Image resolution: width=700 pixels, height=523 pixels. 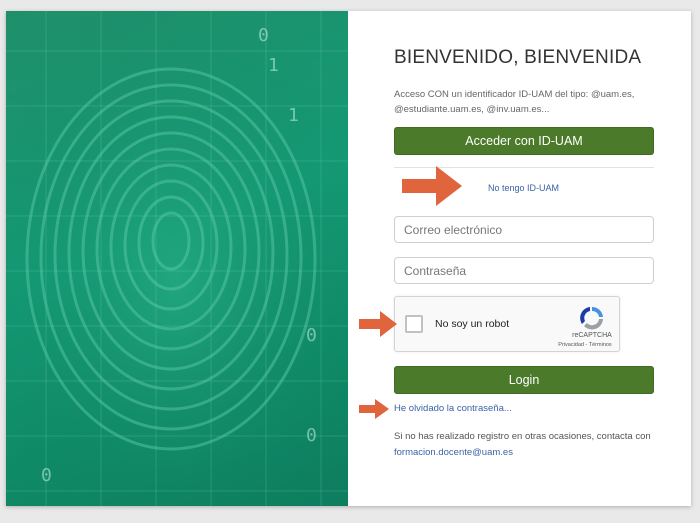 What do you see at coordinates (592, 335) in the screenshot?
I see `recaptcha-brand: reCAPTCHA` at bounding box center [592, 335].